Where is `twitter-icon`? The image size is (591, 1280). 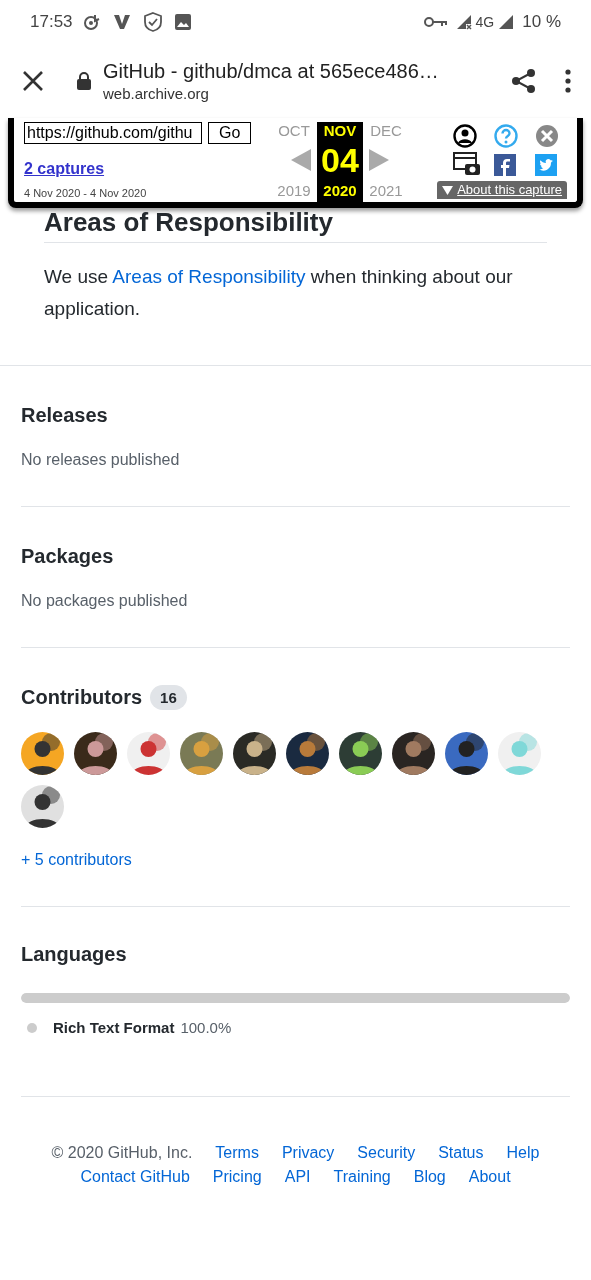 twitter-icon is located at coordinates (546, 165).